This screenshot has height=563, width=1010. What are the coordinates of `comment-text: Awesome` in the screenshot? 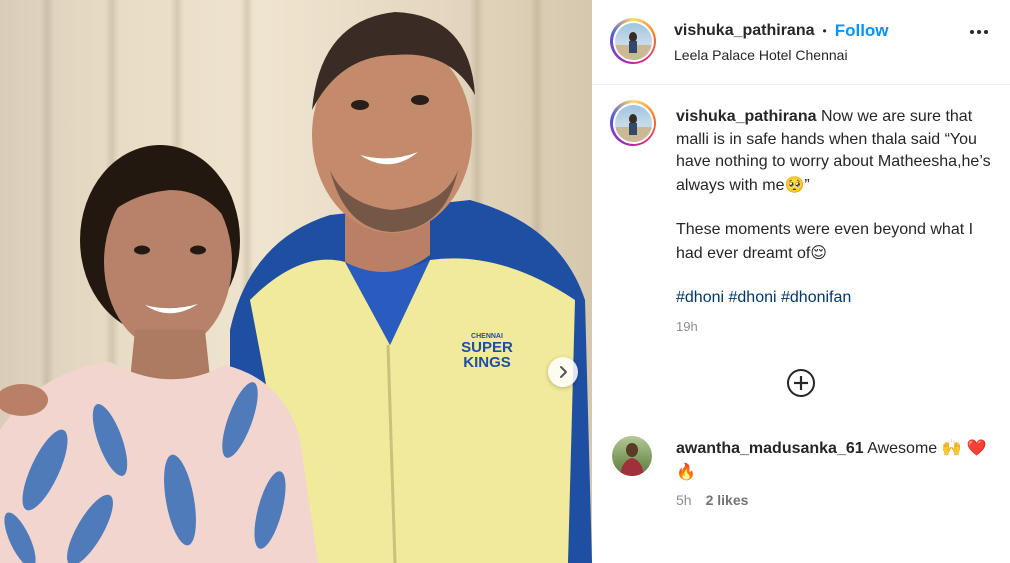 It's located at (902, 448).